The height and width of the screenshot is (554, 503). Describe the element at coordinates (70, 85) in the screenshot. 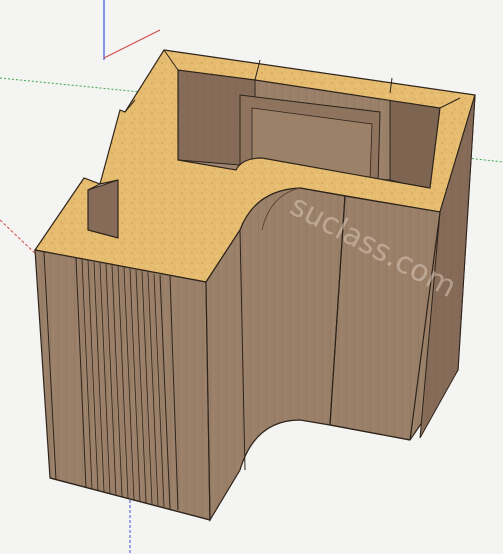

I see `red-axis` at that location.